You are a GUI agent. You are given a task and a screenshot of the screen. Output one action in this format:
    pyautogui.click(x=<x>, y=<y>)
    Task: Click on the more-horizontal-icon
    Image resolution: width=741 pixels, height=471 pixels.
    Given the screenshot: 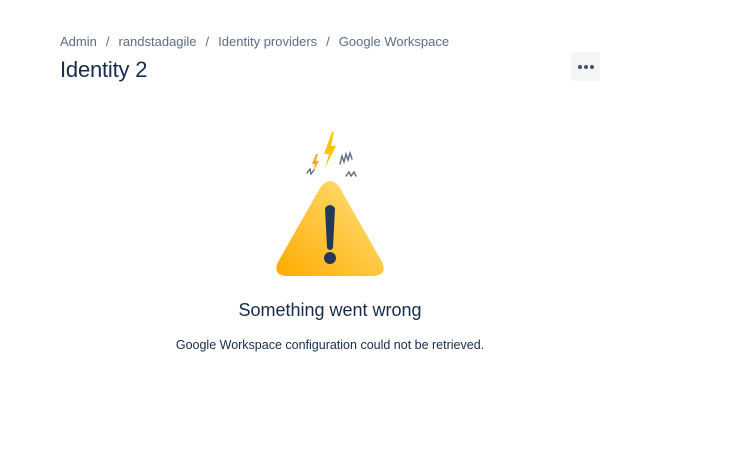 What is the action you would take?
    pyautogui.click(x=585, y=66)
    